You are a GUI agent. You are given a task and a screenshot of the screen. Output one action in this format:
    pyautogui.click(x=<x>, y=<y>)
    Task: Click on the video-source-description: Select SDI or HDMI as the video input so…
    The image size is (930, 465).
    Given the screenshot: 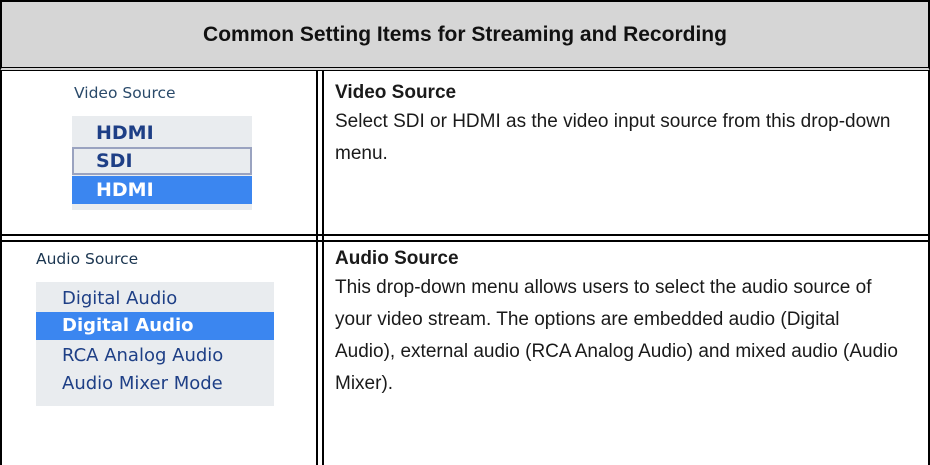 What is the action you would take?
    pyautogui.click(x=613, y=137)
    